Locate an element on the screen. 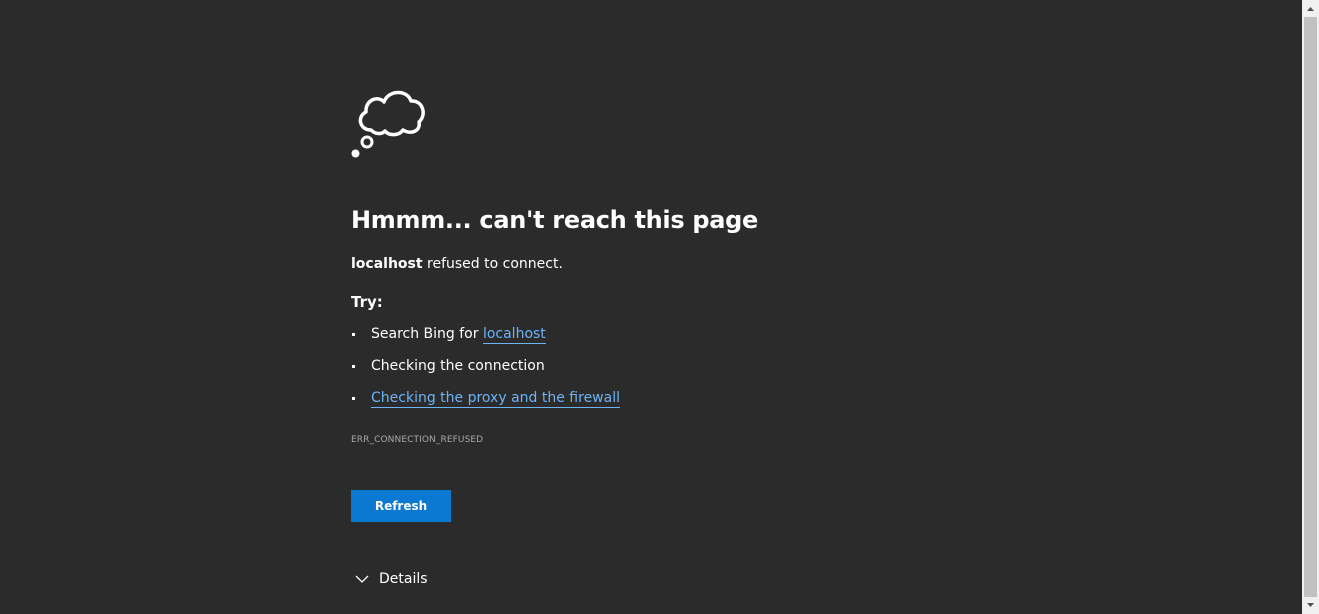  search-prefix: Search Bing for is located at coordinates (427, 334).